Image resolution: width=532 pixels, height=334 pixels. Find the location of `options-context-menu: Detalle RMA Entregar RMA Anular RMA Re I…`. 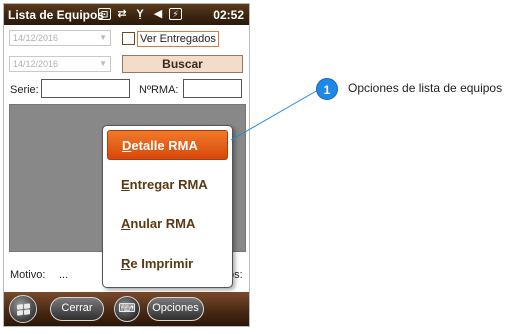

options-context-menu: Detalle RMA Entregar RMA Anular RMA Re I… is located at coordinates (167, 206).